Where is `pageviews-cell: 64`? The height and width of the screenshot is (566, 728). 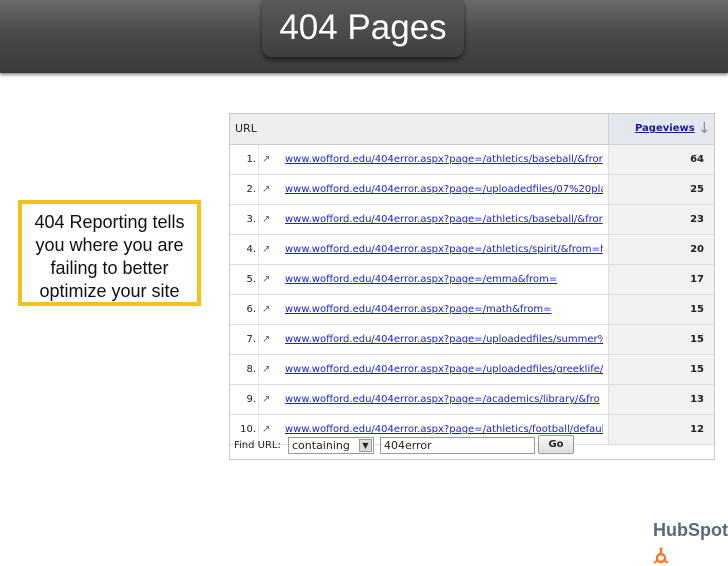
pageviews-cell: 64 is located at coordinates (661, 159).